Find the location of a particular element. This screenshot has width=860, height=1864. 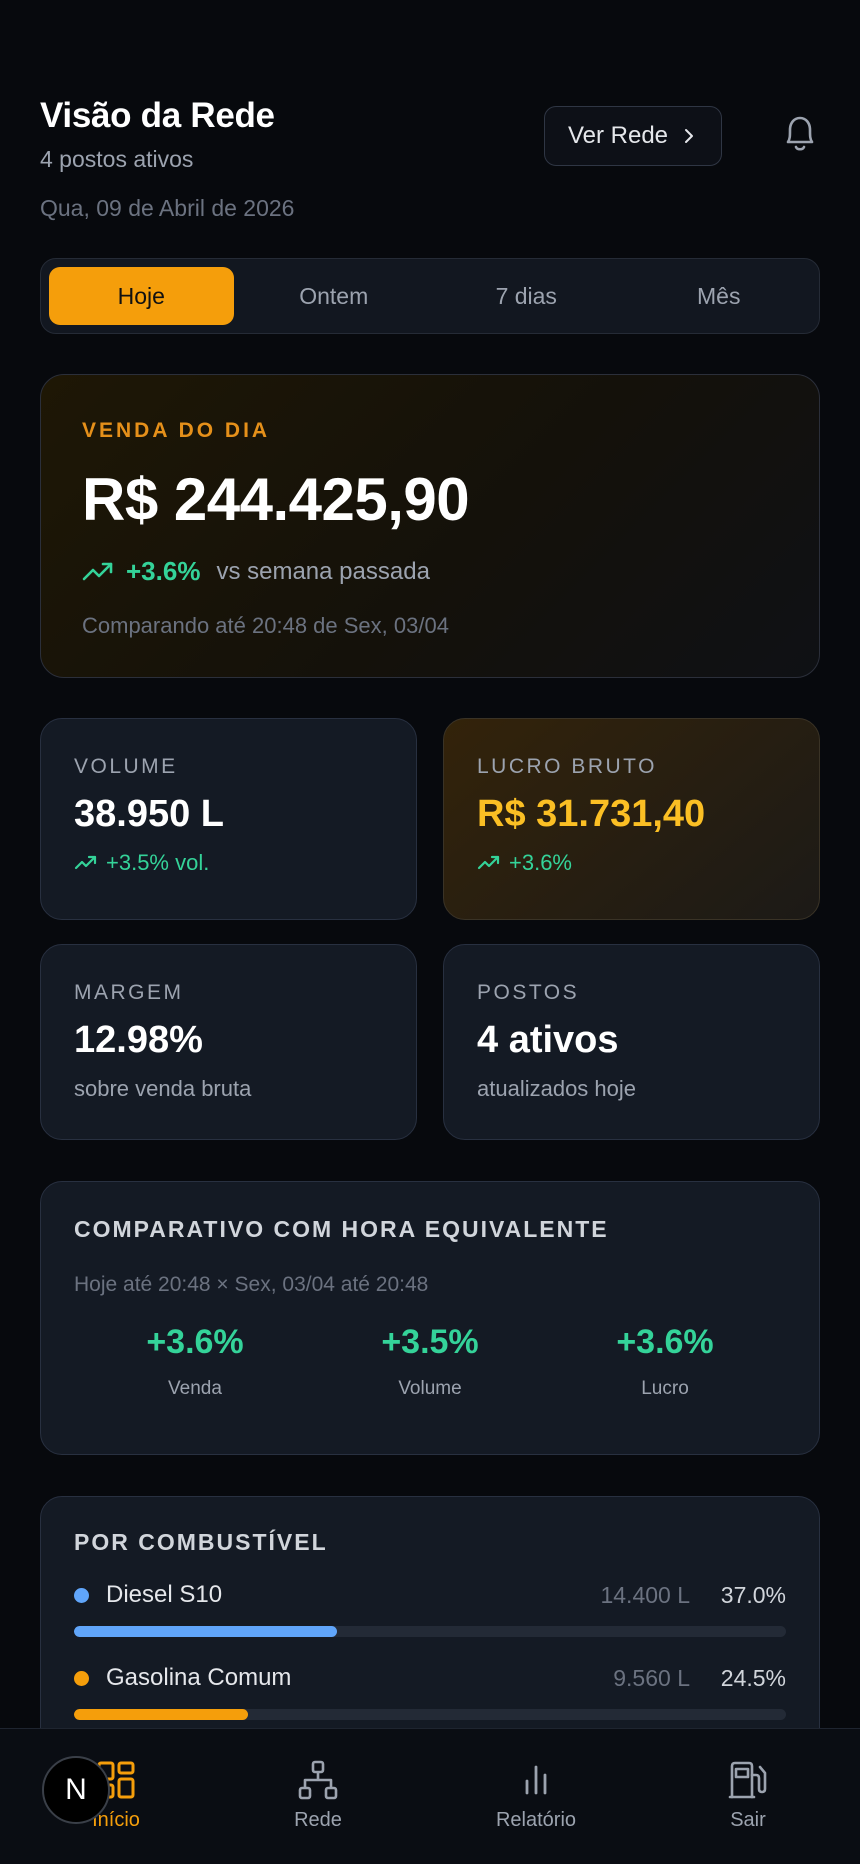

chevron-right-icon is located at coordinates (689, 136).